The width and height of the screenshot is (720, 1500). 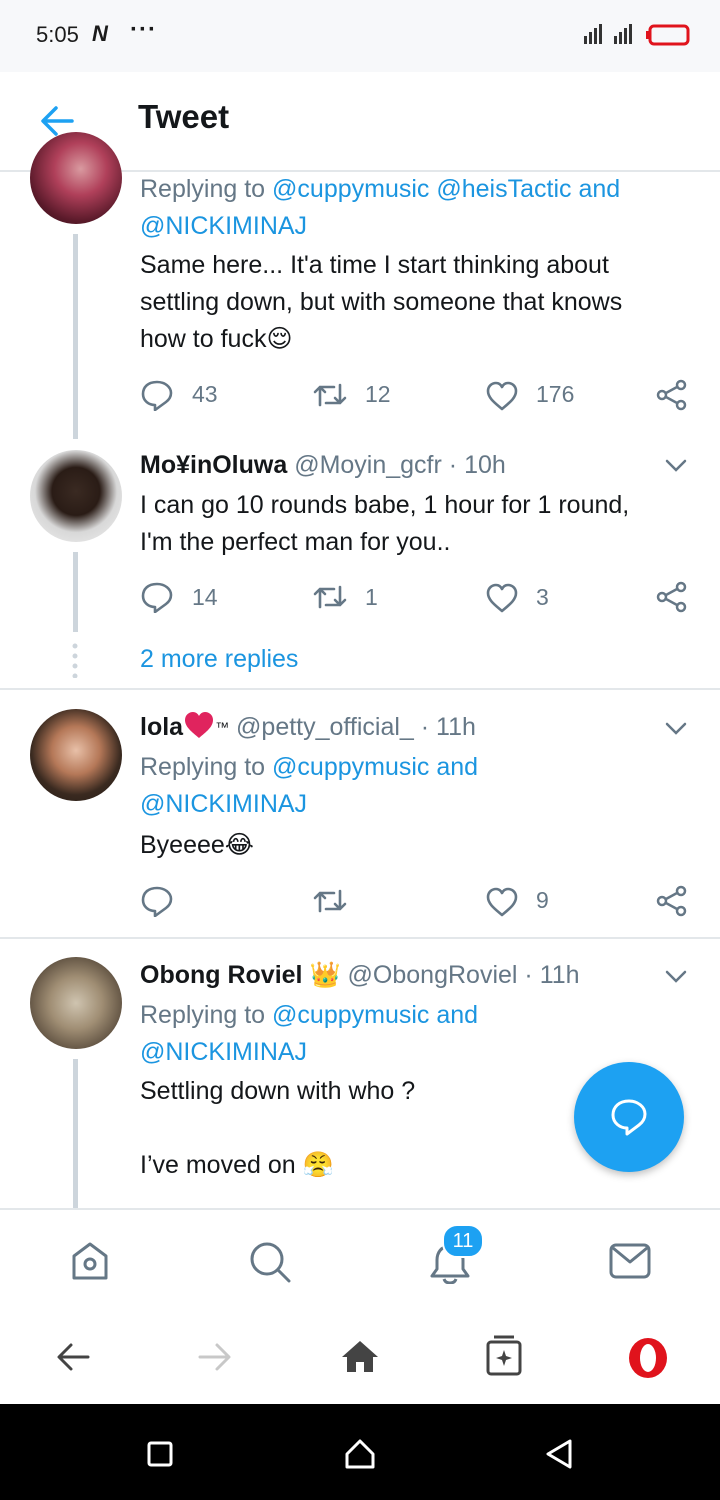 I want to click on notifications-badge: 11, so click(x=463, y=1241).